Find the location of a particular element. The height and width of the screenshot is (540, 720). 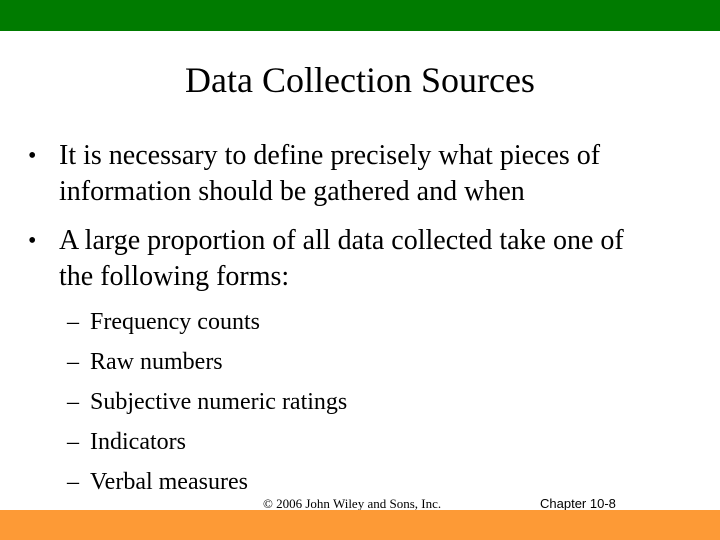

slide-title: Data Collection Sources is located at coordinates (360, 80).